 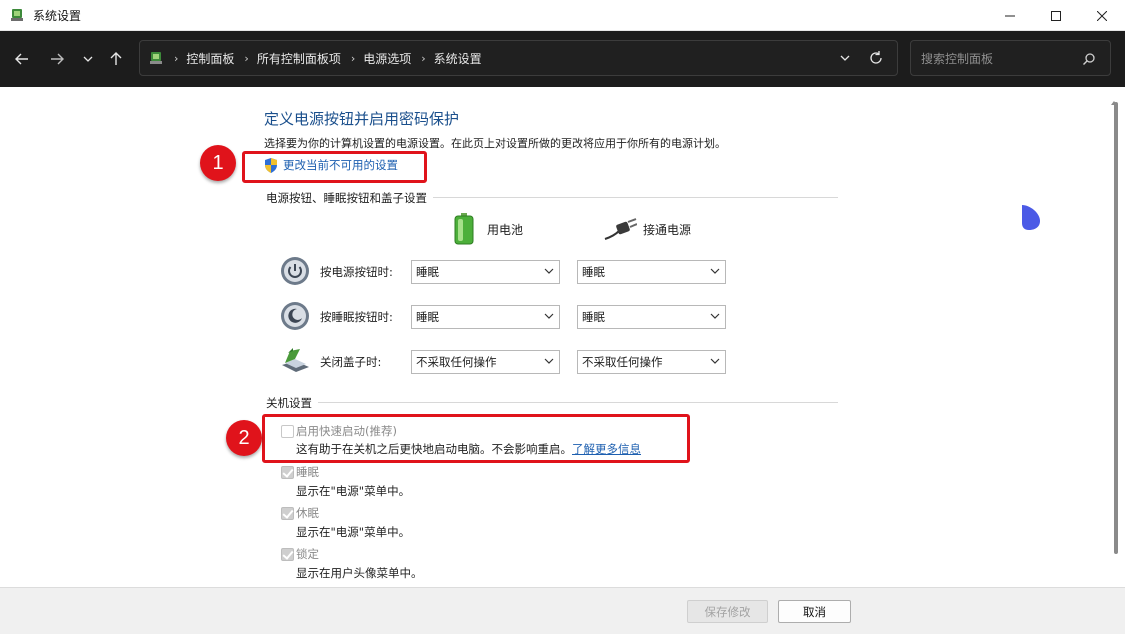 I want to click on lid-close-label: 关闭盖子时:, so click(x=351, y=362).